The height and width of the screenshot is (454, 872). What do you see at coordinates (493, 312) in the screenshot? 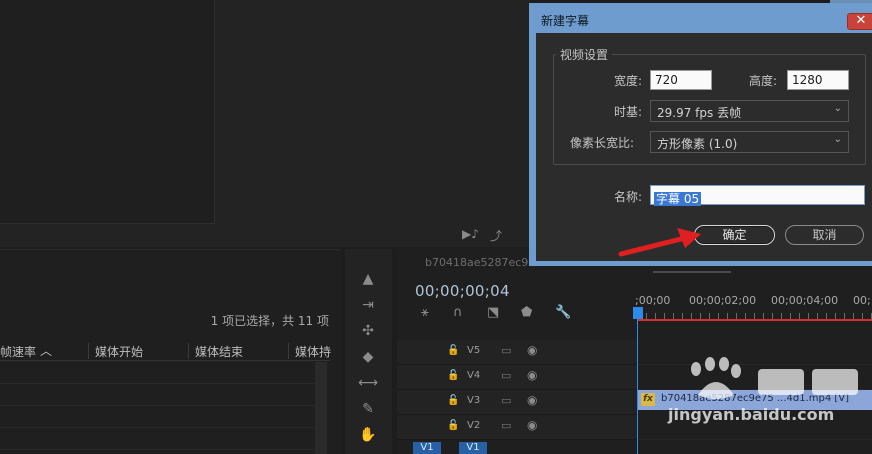
I see `linked-selection-icon: ⬔` at bounding box center [493, 312].